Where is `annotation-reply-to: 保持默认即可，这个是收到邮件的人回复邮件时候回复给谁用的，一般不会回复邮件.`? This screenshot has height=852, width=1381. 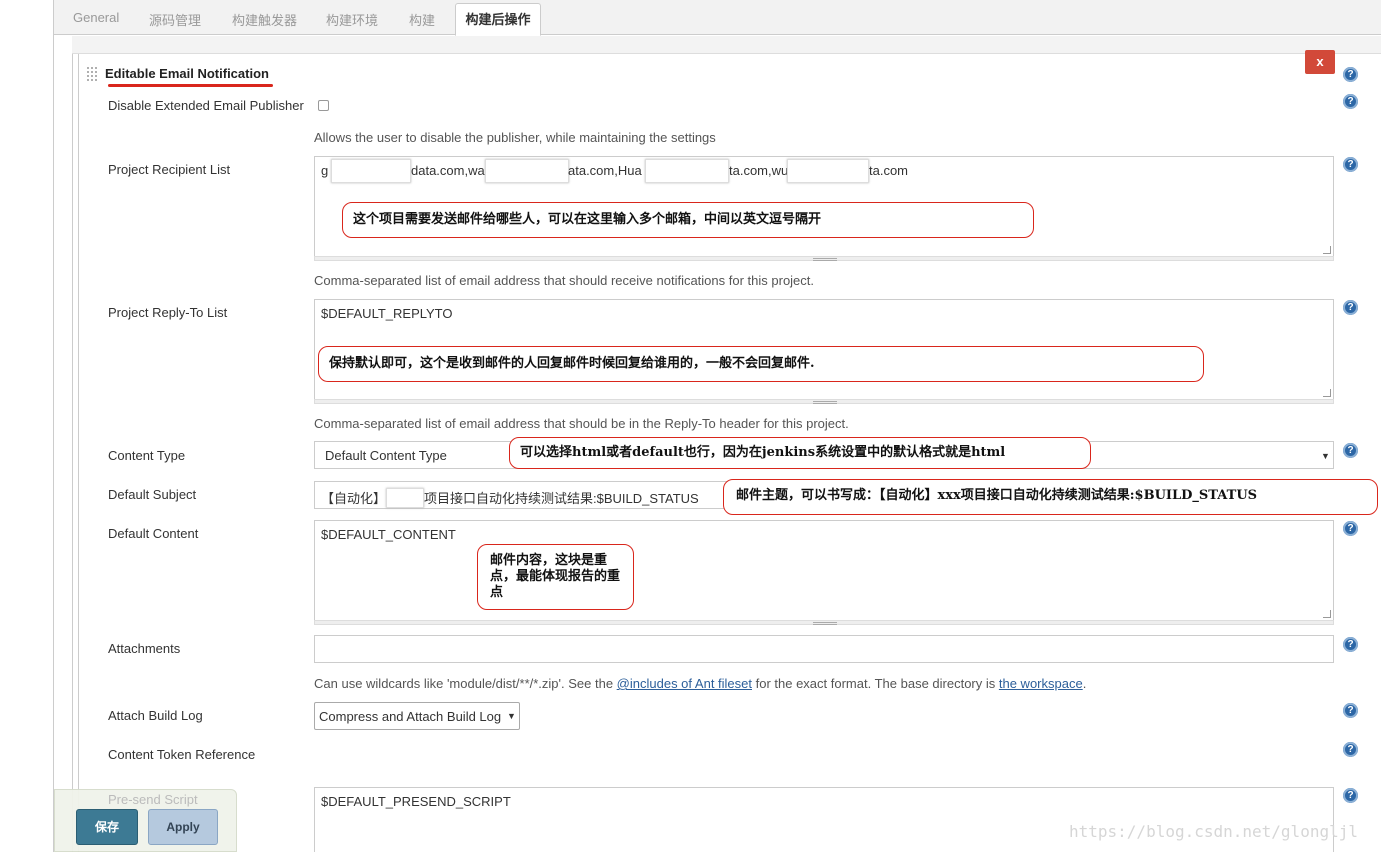 annotation-reply-to: 保持默认即可，这个是收到邮件的人回复邮件时候回复给谁用的，一般不会回复邮件. is located at coordinates (761, 364).